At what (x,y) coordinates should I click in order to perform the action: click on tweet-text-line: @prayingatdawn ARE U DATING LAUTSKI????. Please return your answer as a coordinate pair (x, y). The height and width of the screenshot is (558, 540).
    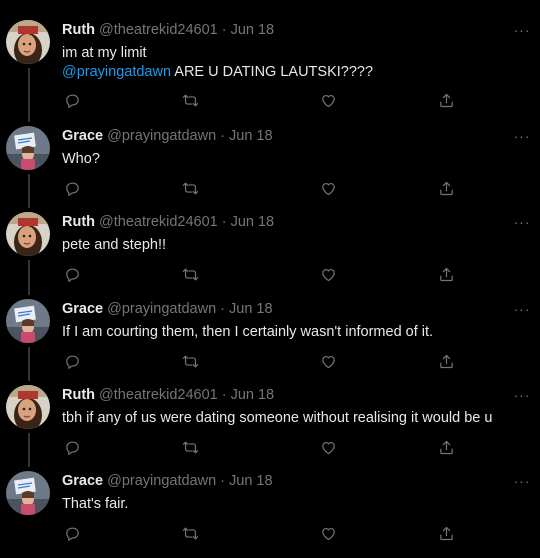
    Looking at the image, I should click on (217, 72).